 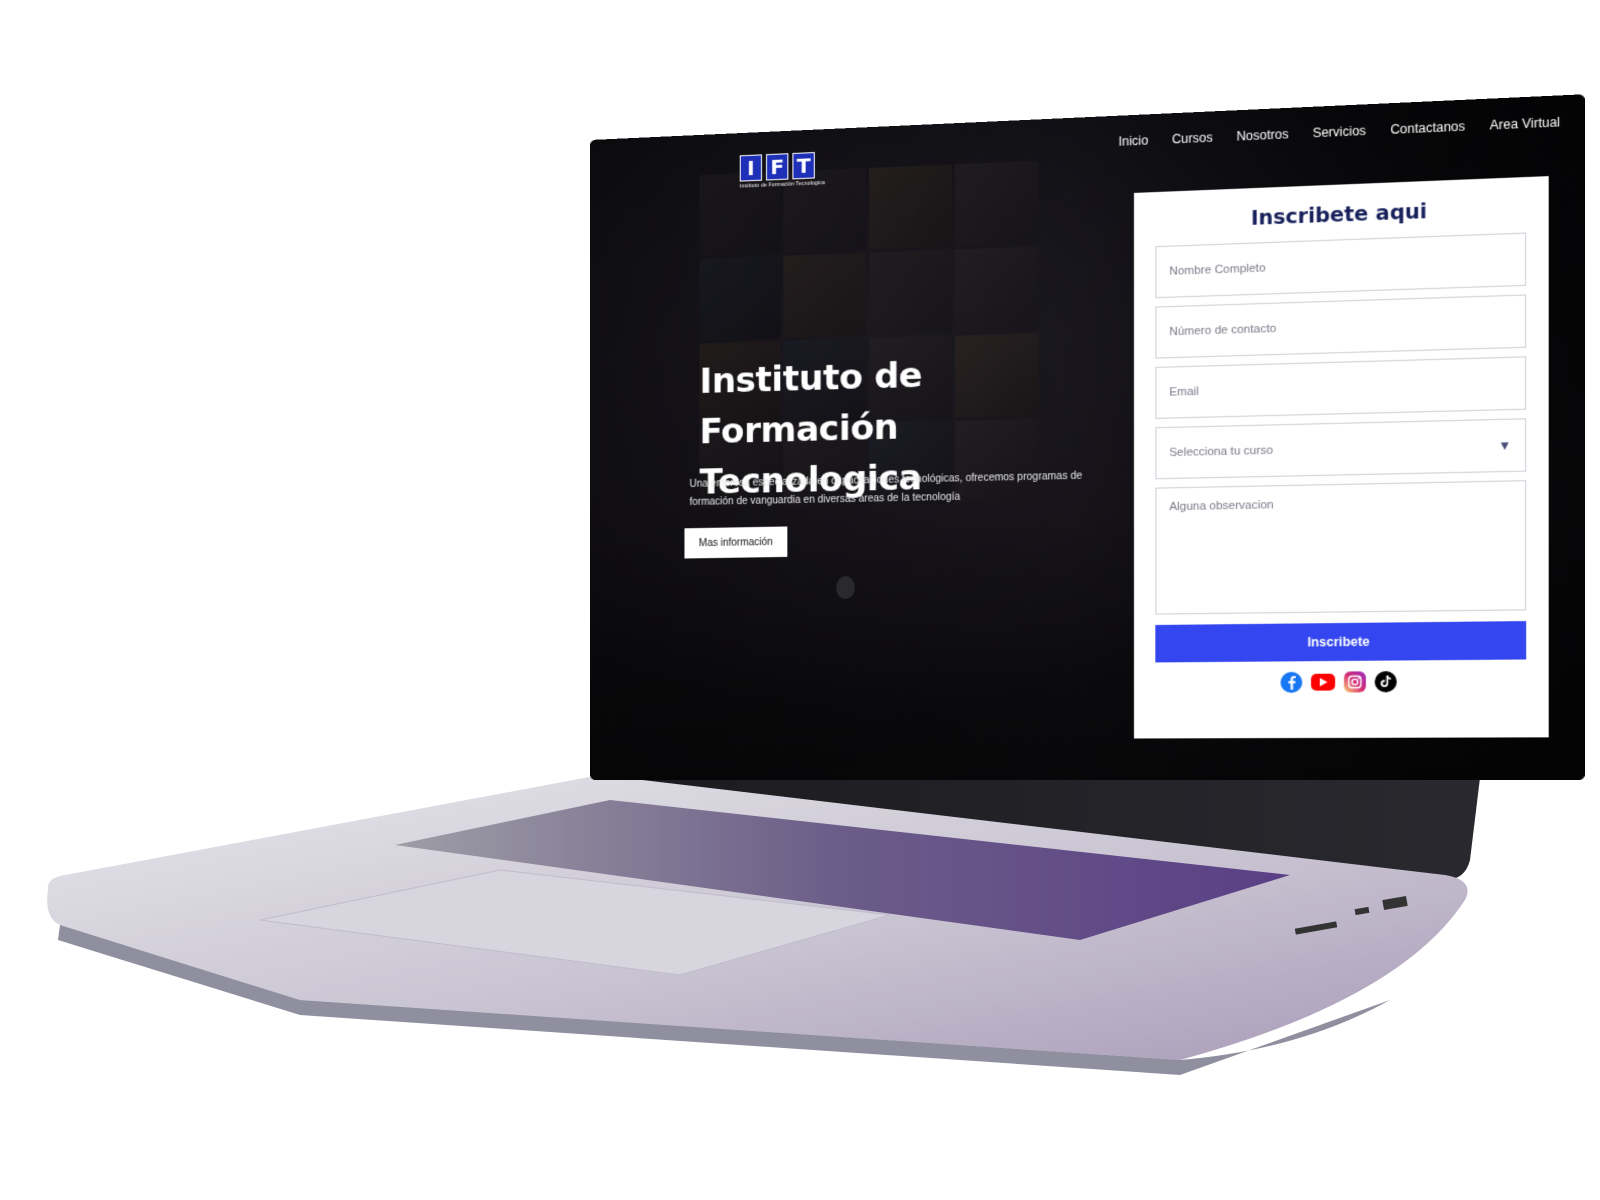 I want to click on social-links, so click(x=1340, y=682).